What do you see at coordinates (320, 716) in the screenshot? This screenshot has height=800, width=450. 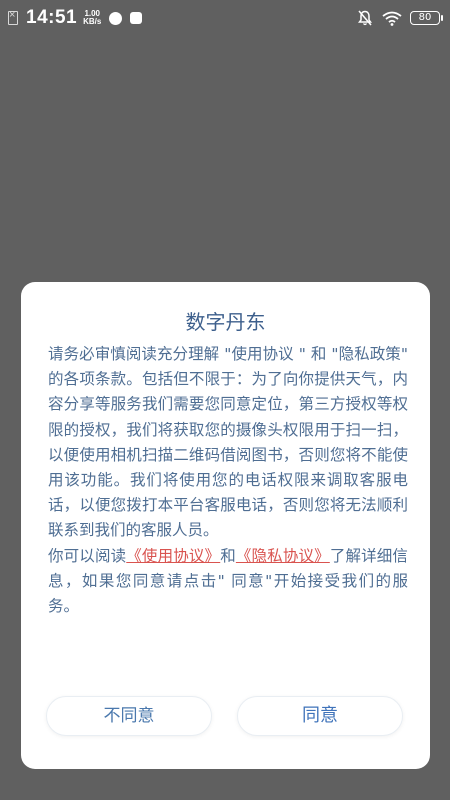 I see `agree-button: 同意` at bounding box center [320, 716].